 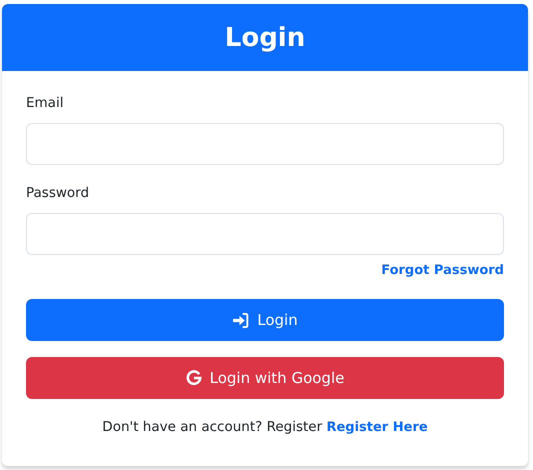 What do you see at coordinates (241, 320) in the screenshot?
I see `sign-in-icon` at bounding box center [241, 320].